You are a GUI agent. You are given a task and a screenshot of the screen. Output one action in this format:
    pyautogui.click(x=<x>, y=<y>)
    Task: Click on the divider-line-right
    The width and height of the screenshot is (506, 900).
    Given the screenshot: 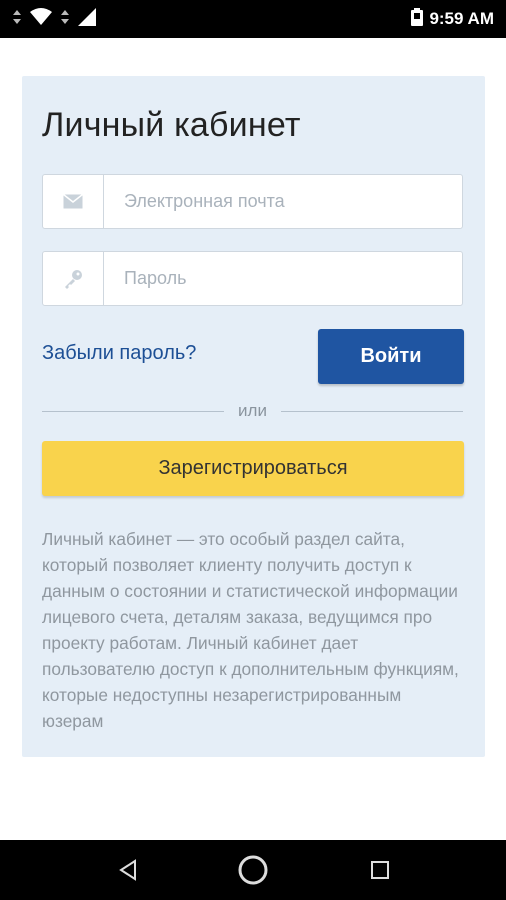 What is the action you would take?
    pyautogui.click(x=372, y=411)
    